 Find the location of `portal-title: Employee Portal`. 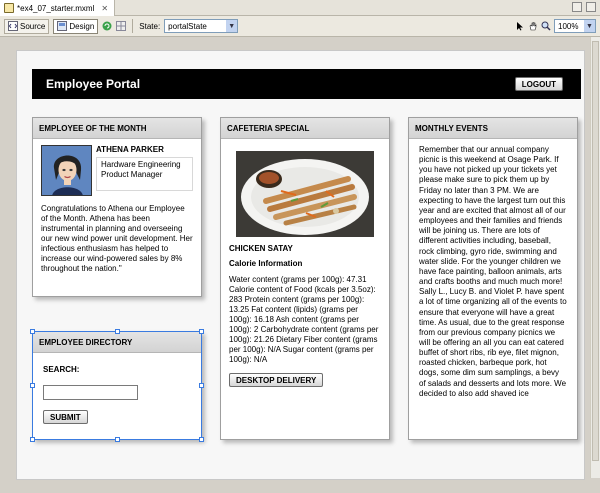

portal-title: Employee Portal is located at coordinates (93, 84).